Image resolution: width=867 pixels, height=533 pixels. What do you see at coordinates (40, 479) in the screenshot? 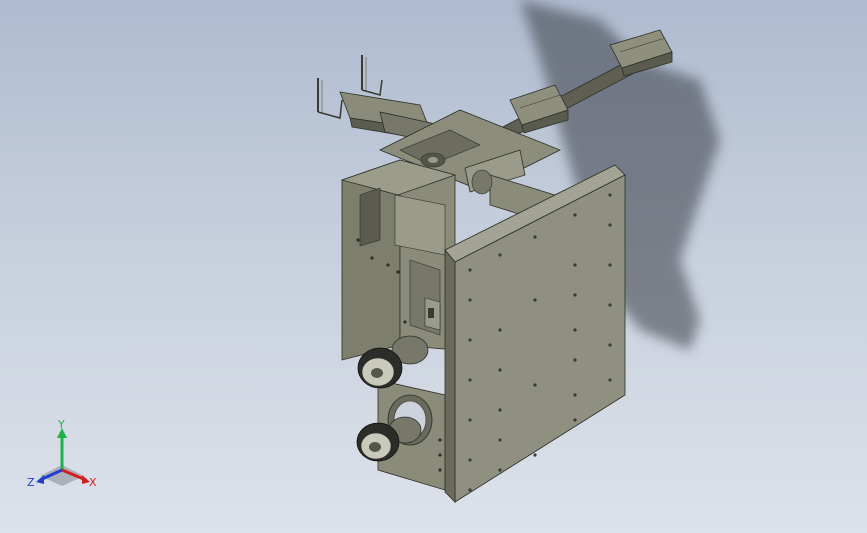
I see `z-arrow-icon` at bounding box center [40, 479].